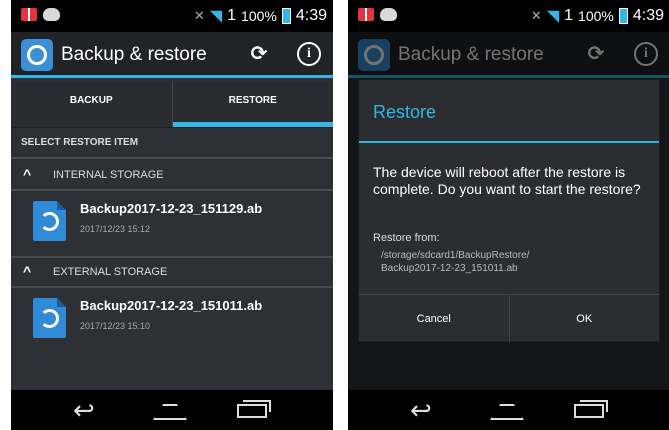  Describe the element at coordinates (449, 268) in the screenshot. I see `restore-path-line: Backup2017-12-23_151011.ab` at that location.